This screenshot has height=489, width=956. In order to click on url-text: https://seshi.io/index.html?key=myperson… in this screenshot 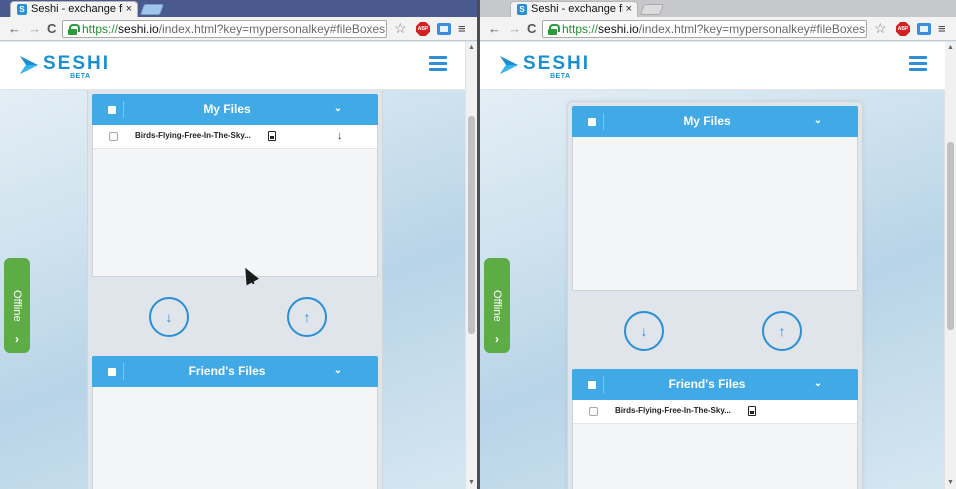, I will do `click(714, 29)`.